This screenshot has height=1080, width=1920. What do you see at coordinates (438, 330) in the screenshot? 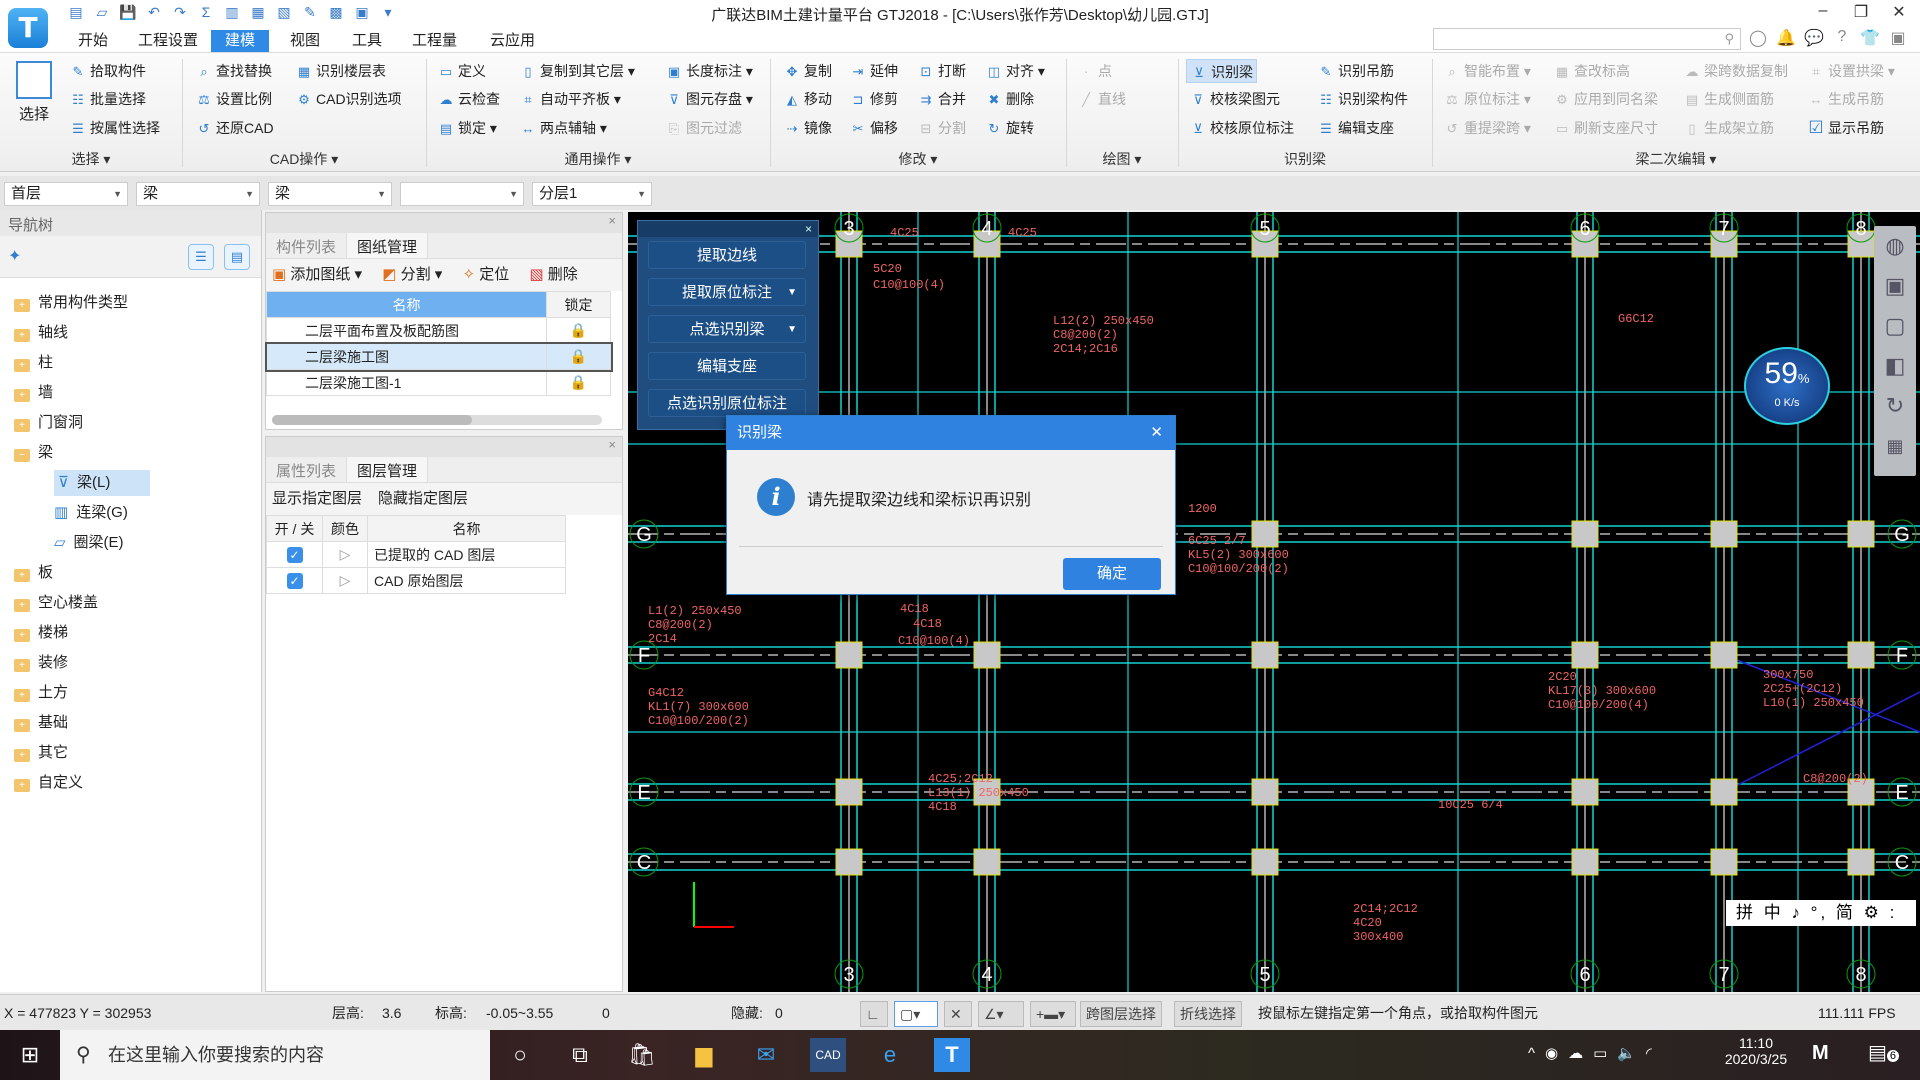
I see `drawing-row: 二层平面布置及板配筋图 🔒` at bounding box center [438, 330].